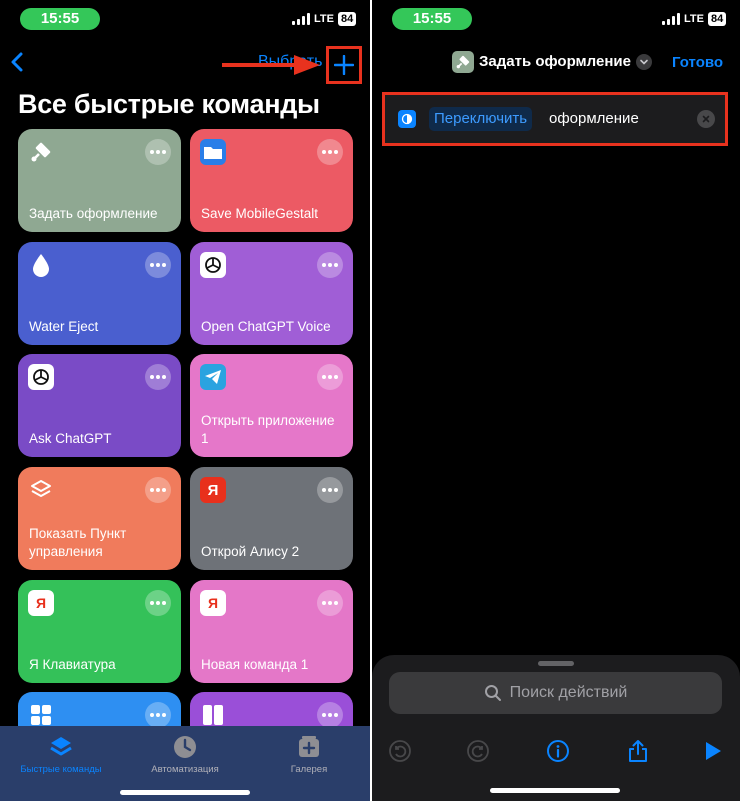 The height and width of the screenshot is (801, 740). I want to click on action-row: Переключить оформление, so click(555, 119).